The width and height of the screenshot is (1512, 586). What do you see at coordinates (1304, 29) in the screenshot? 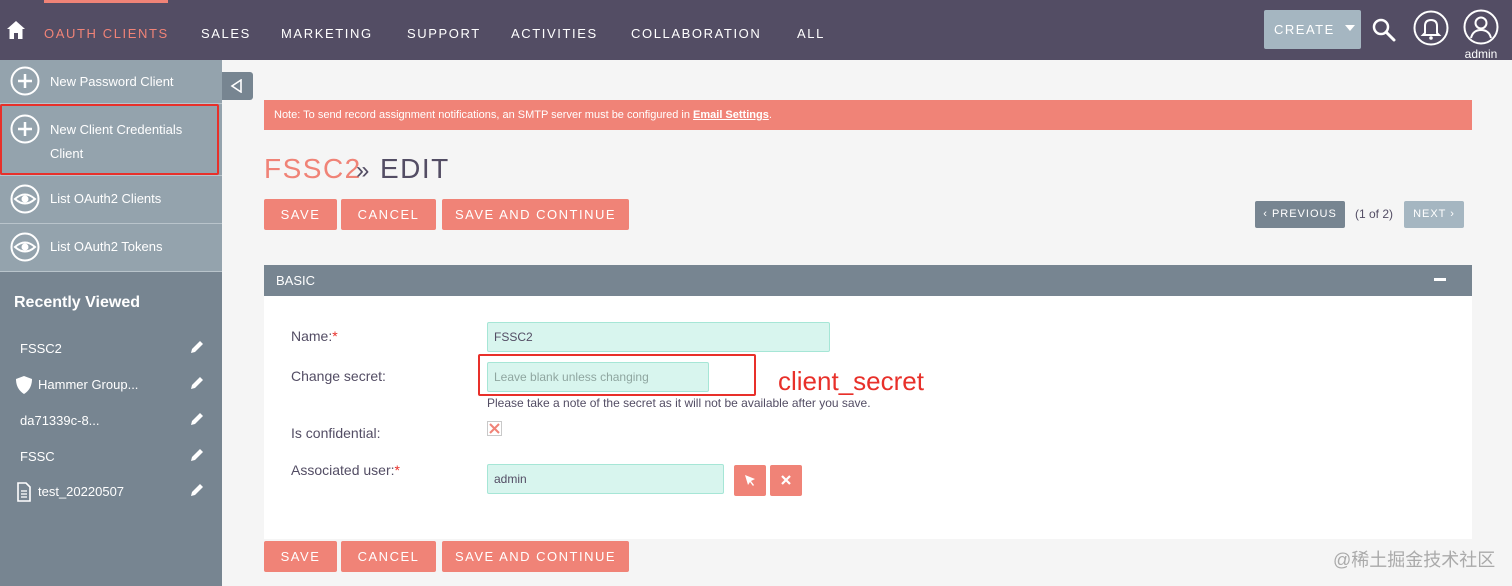
I see `create-button-label: CREATE` at bounding box center [1304, 29].